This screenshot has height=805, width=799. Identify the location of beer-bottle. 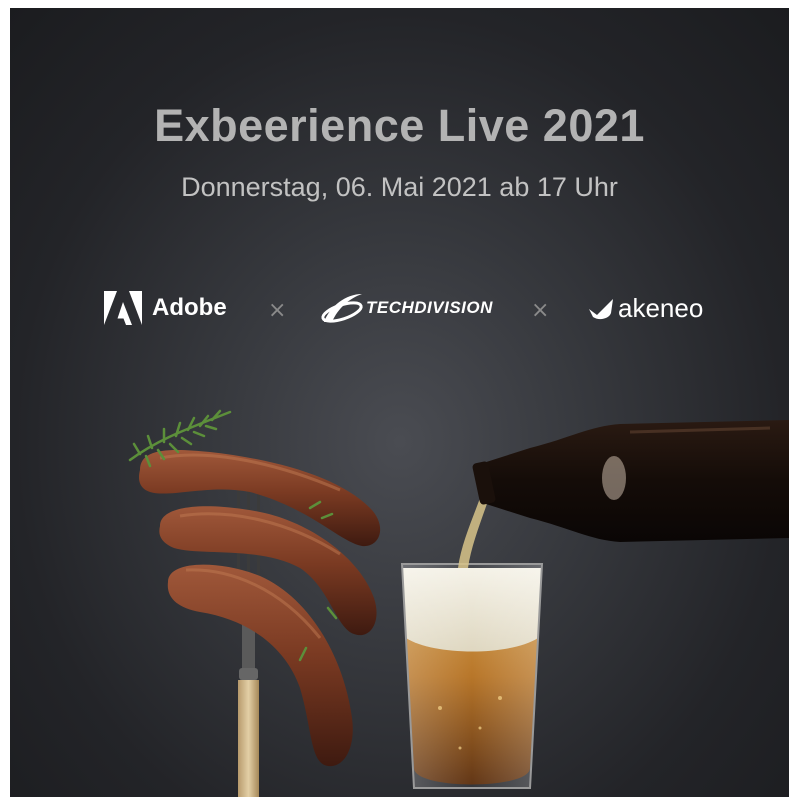
(630, 481).